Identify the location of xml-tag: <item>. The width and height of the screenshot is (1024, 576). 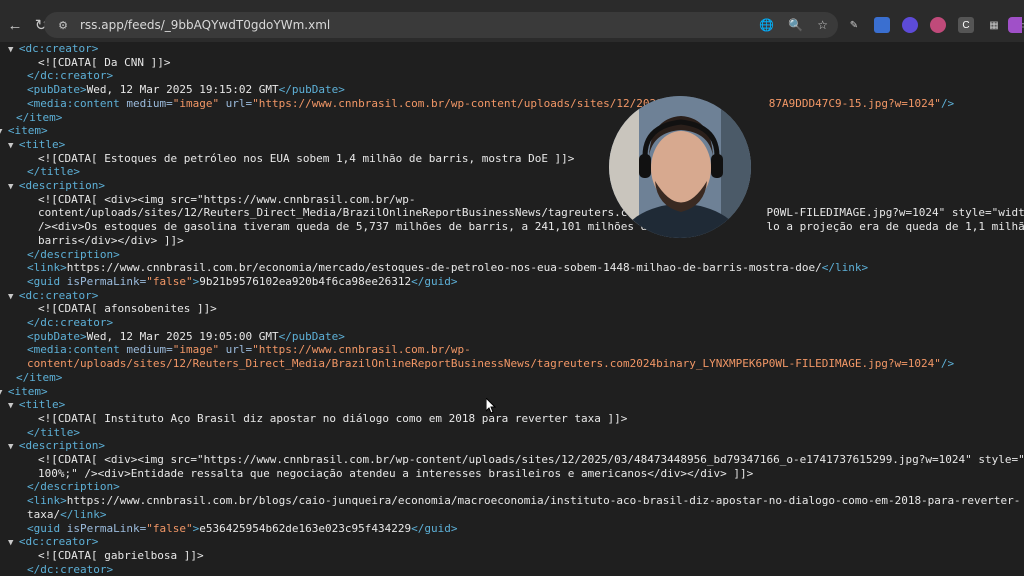
(27, 391).